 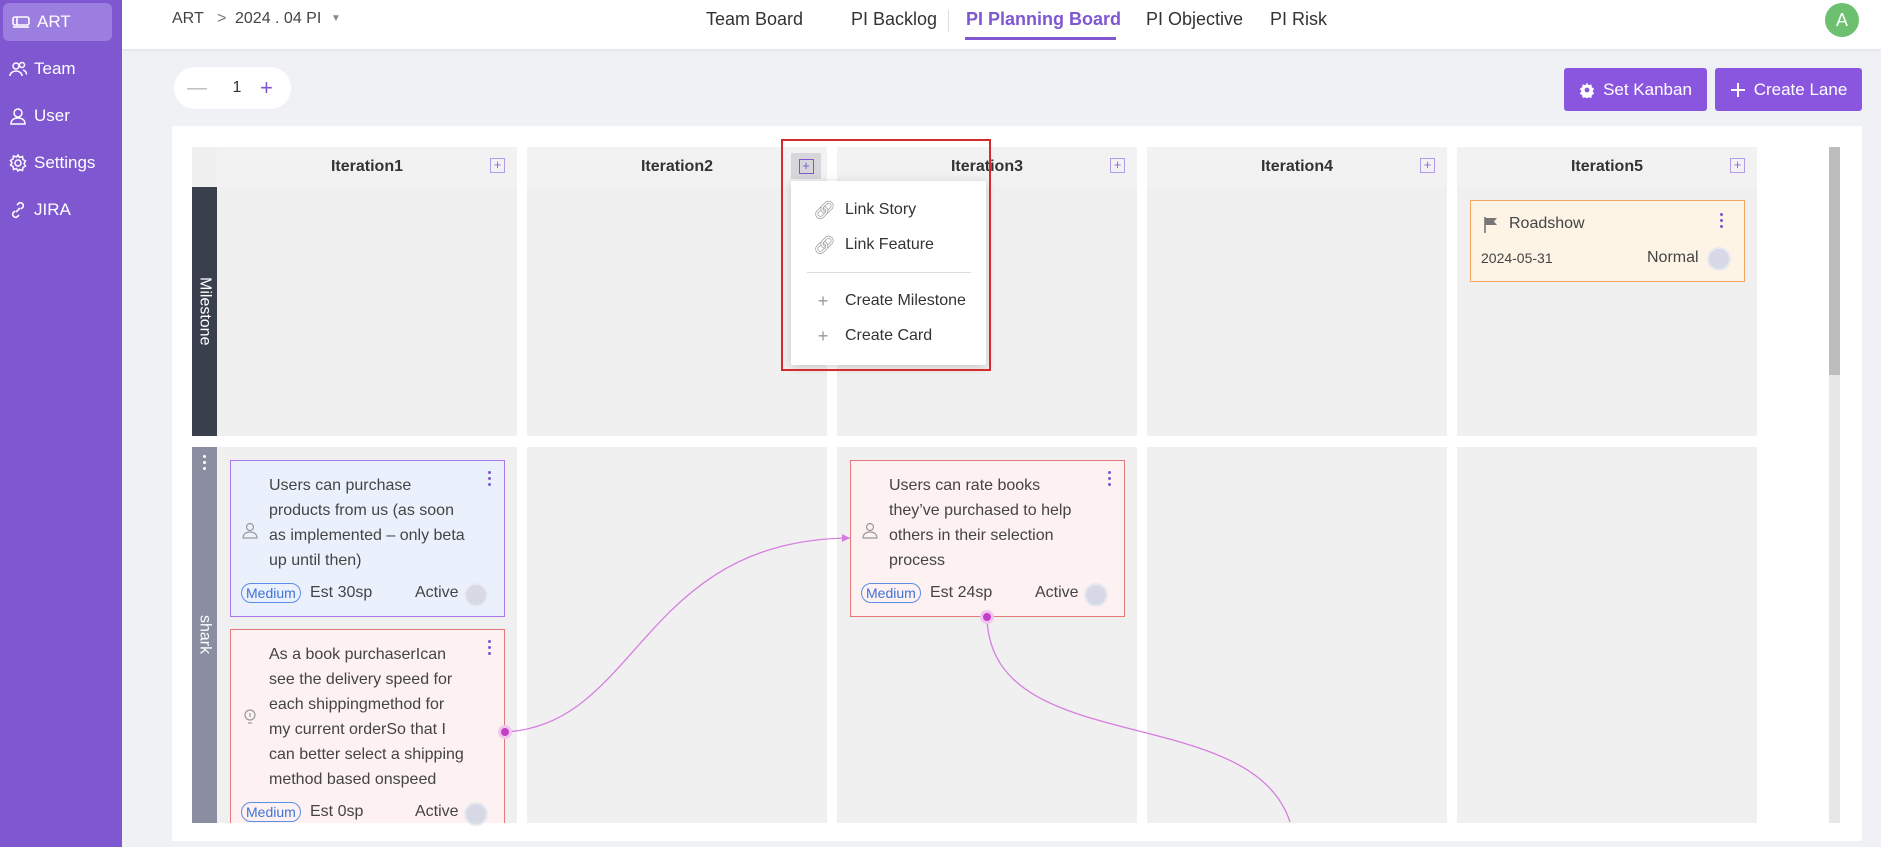 I want to click on arrow-head, so click(x=846, y=538).